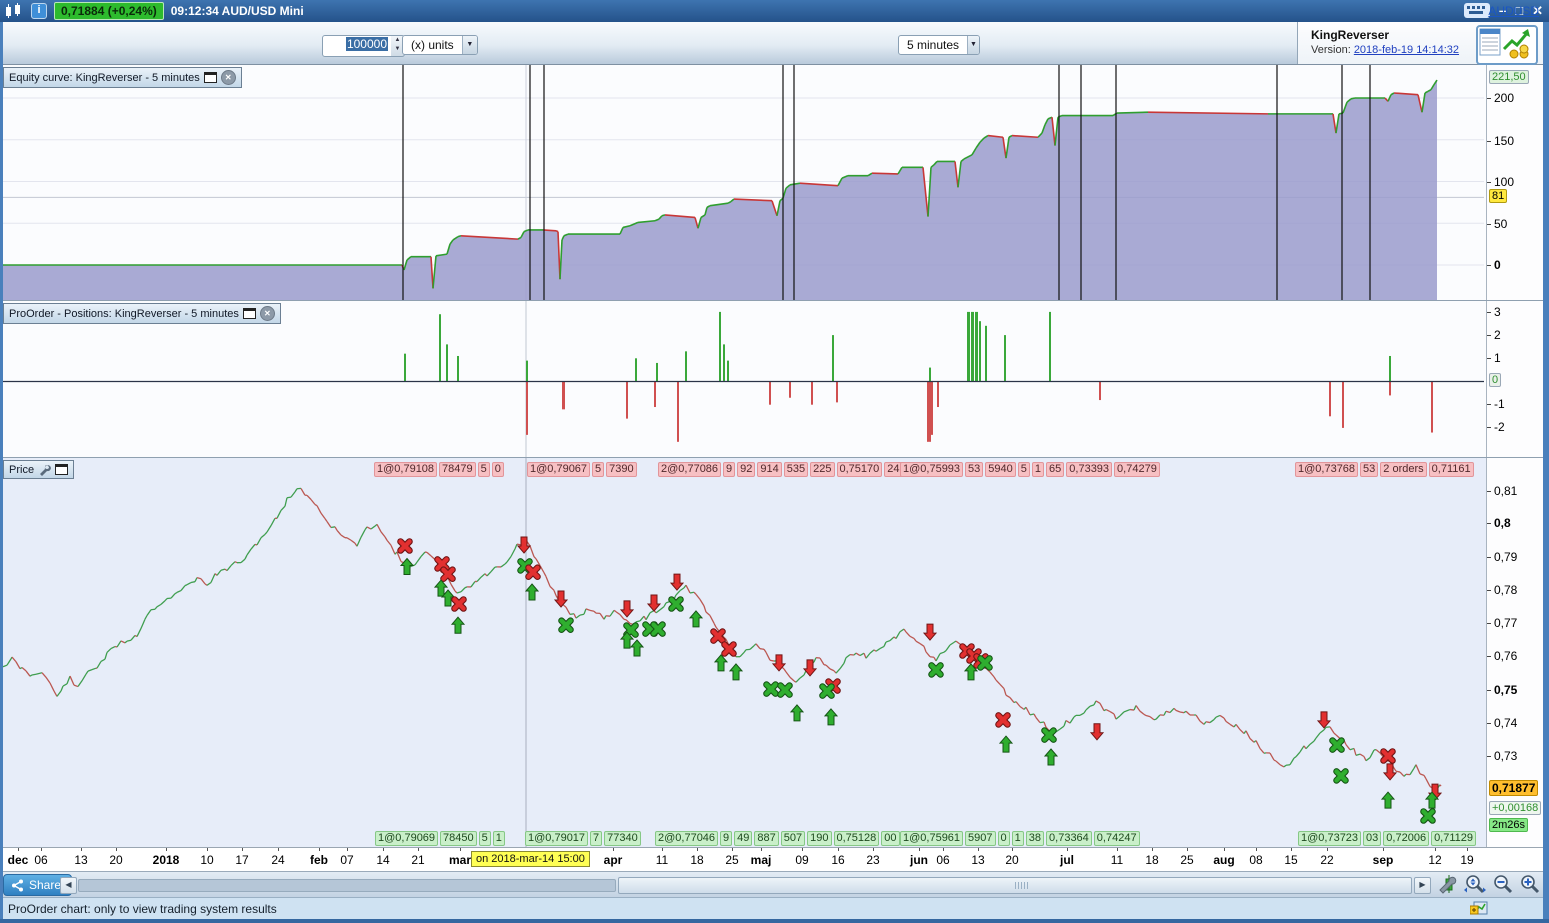 The height and width of the screenshot is (923, 1549). I want to click on price-panel-title: Price, so click(22, 469).